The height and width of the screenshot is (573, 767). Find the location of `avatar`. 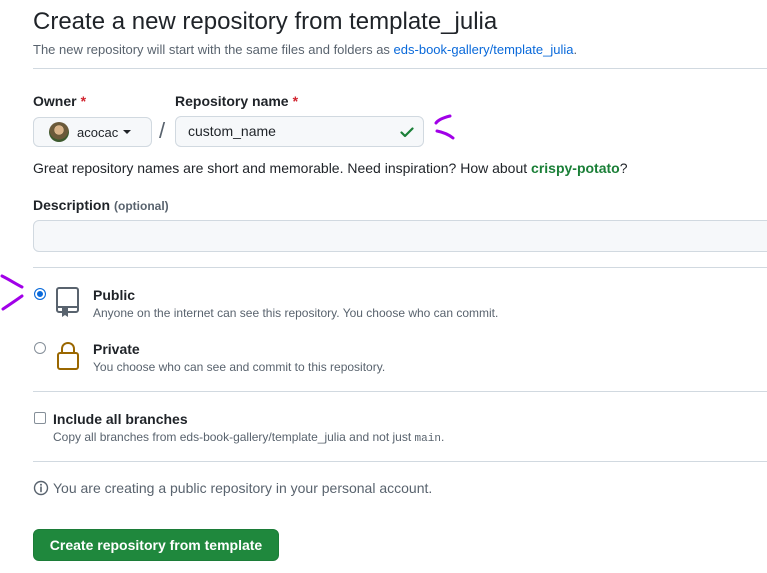

avatar is located at coordinates (59, 132).